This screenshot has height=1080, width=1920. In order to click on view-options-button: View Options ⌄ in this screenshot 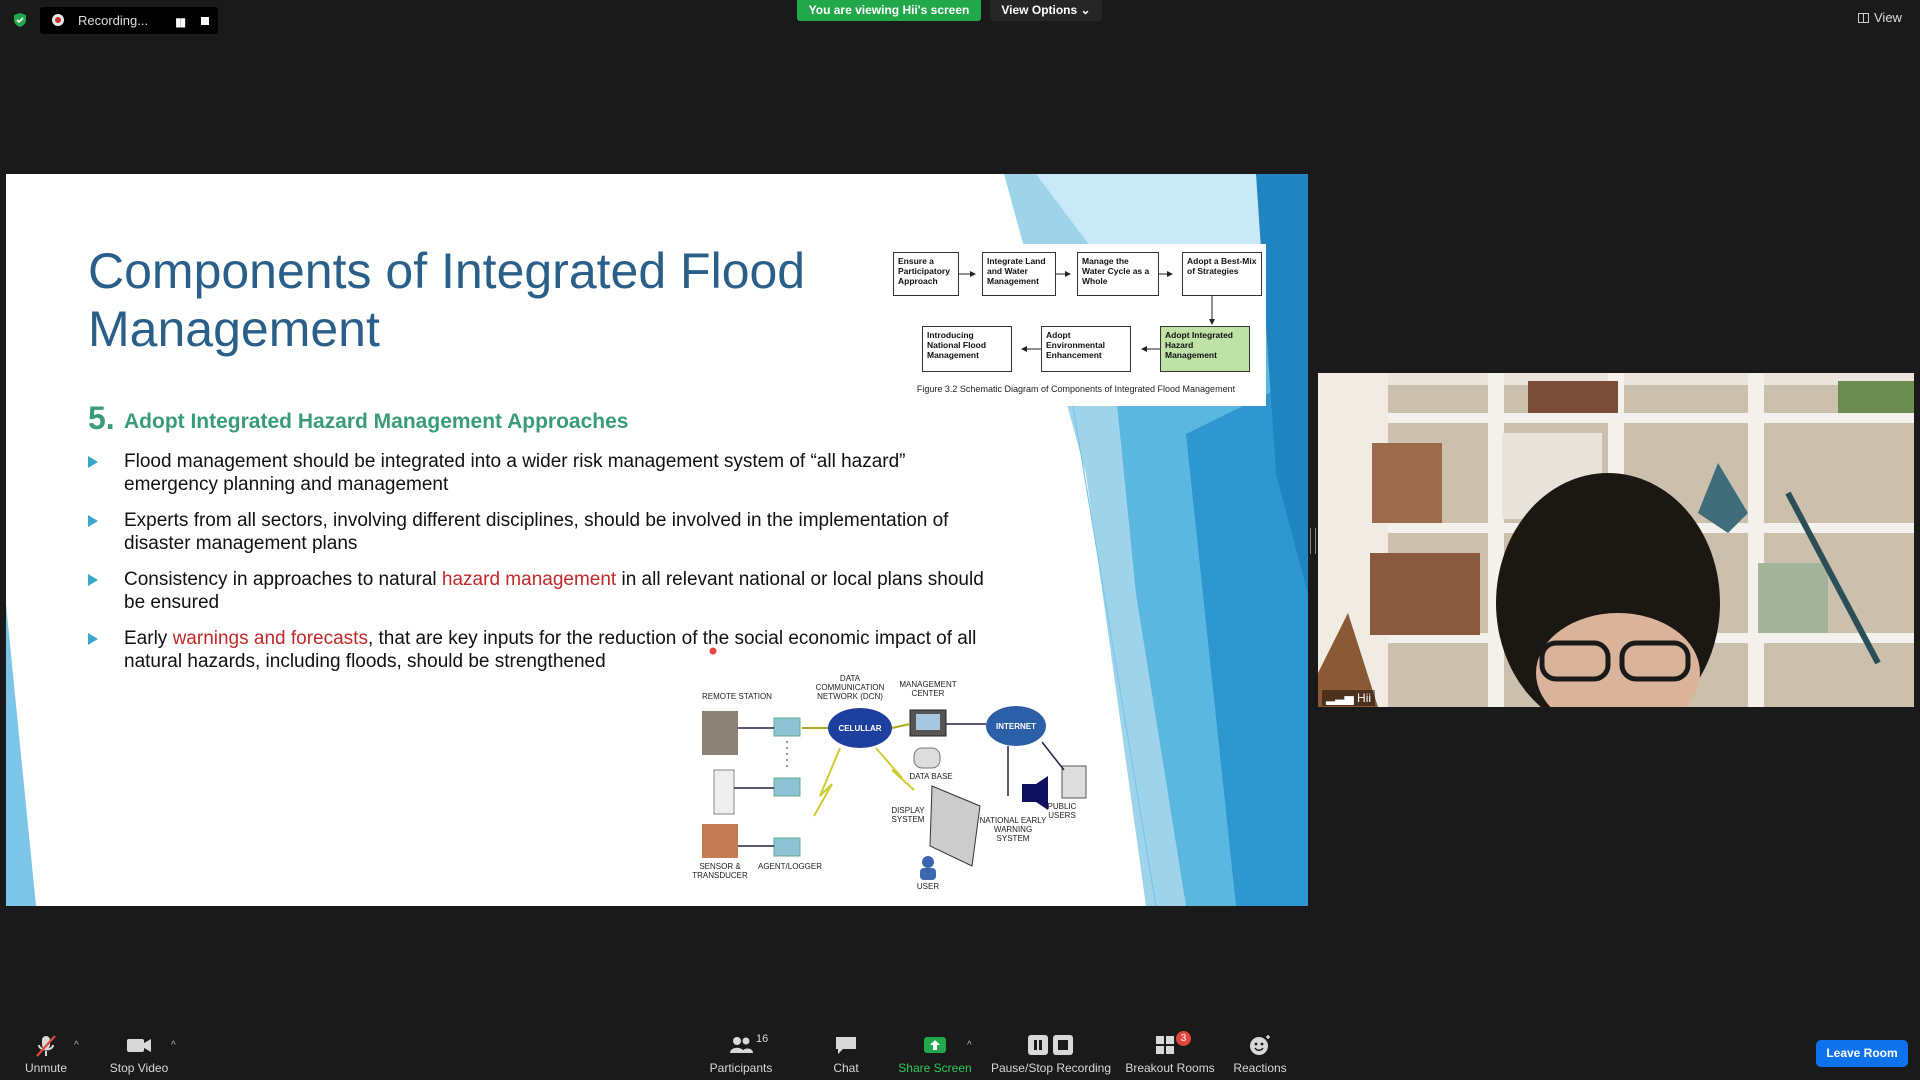, I will do `click(1046, 10)`.